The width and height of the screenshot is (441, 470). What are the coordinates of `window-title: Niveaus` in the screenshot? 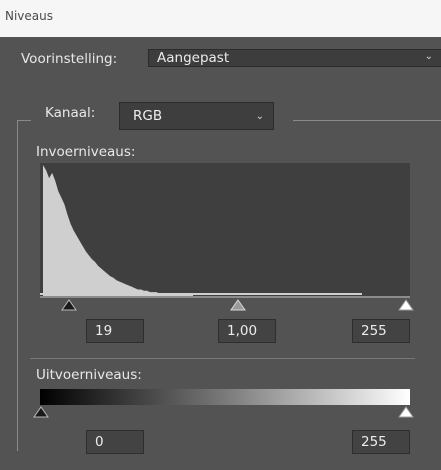 It's located at (29, 16).